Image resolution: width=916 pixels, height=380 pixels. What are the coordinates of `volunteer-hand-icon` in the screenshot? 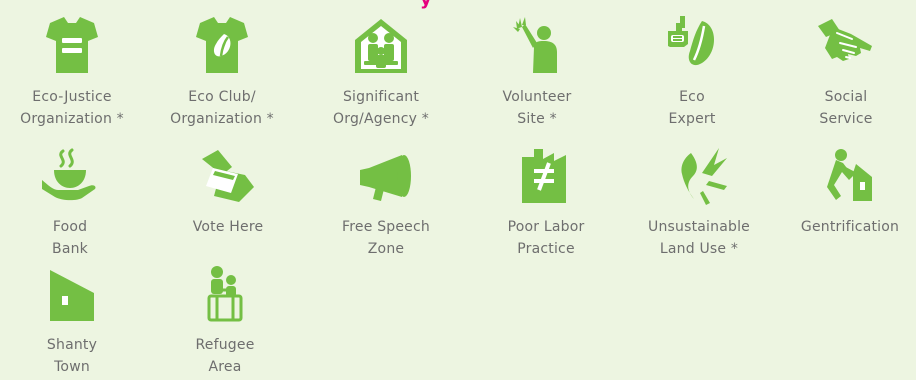 It's located at (537, 45).